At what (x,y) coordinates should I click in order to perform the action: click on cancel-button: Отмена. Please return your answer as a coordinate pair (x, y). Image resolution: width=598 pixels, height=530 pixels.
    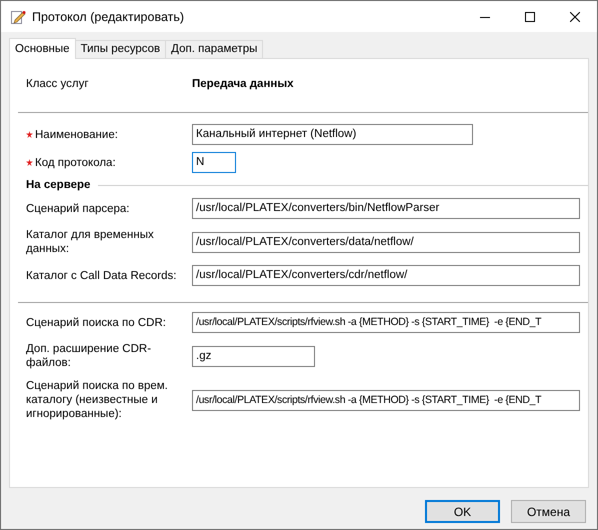
    Looking at the image, I should click on (548, 511).